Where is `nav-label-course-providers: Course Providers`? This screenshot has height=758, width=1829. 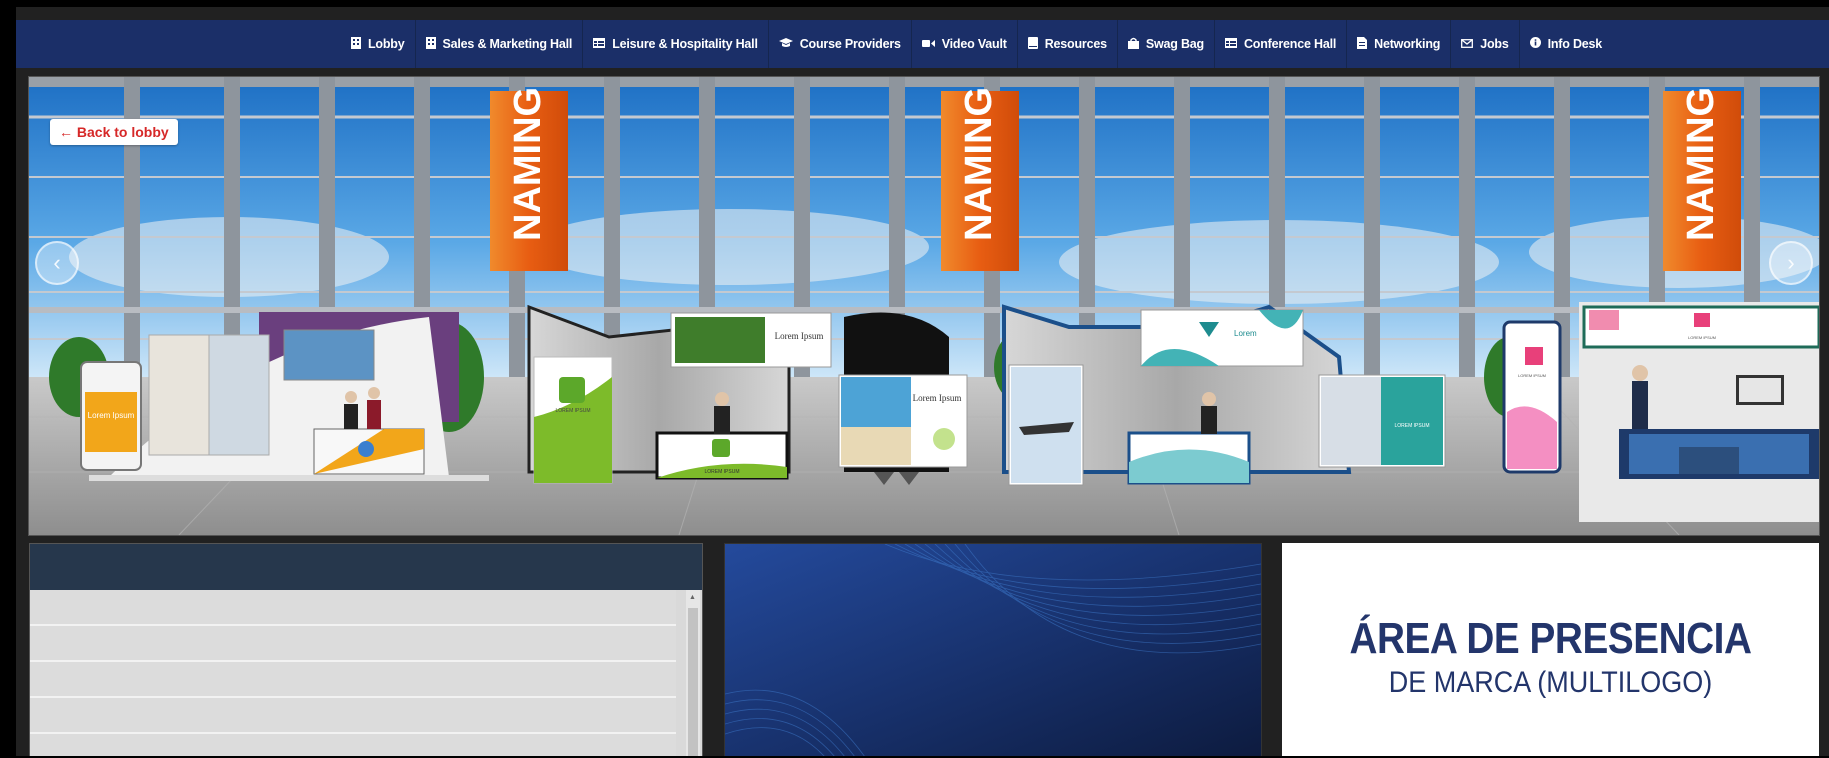
nav-label-course-providers: Course Providers is located at coordinates (850, 44).